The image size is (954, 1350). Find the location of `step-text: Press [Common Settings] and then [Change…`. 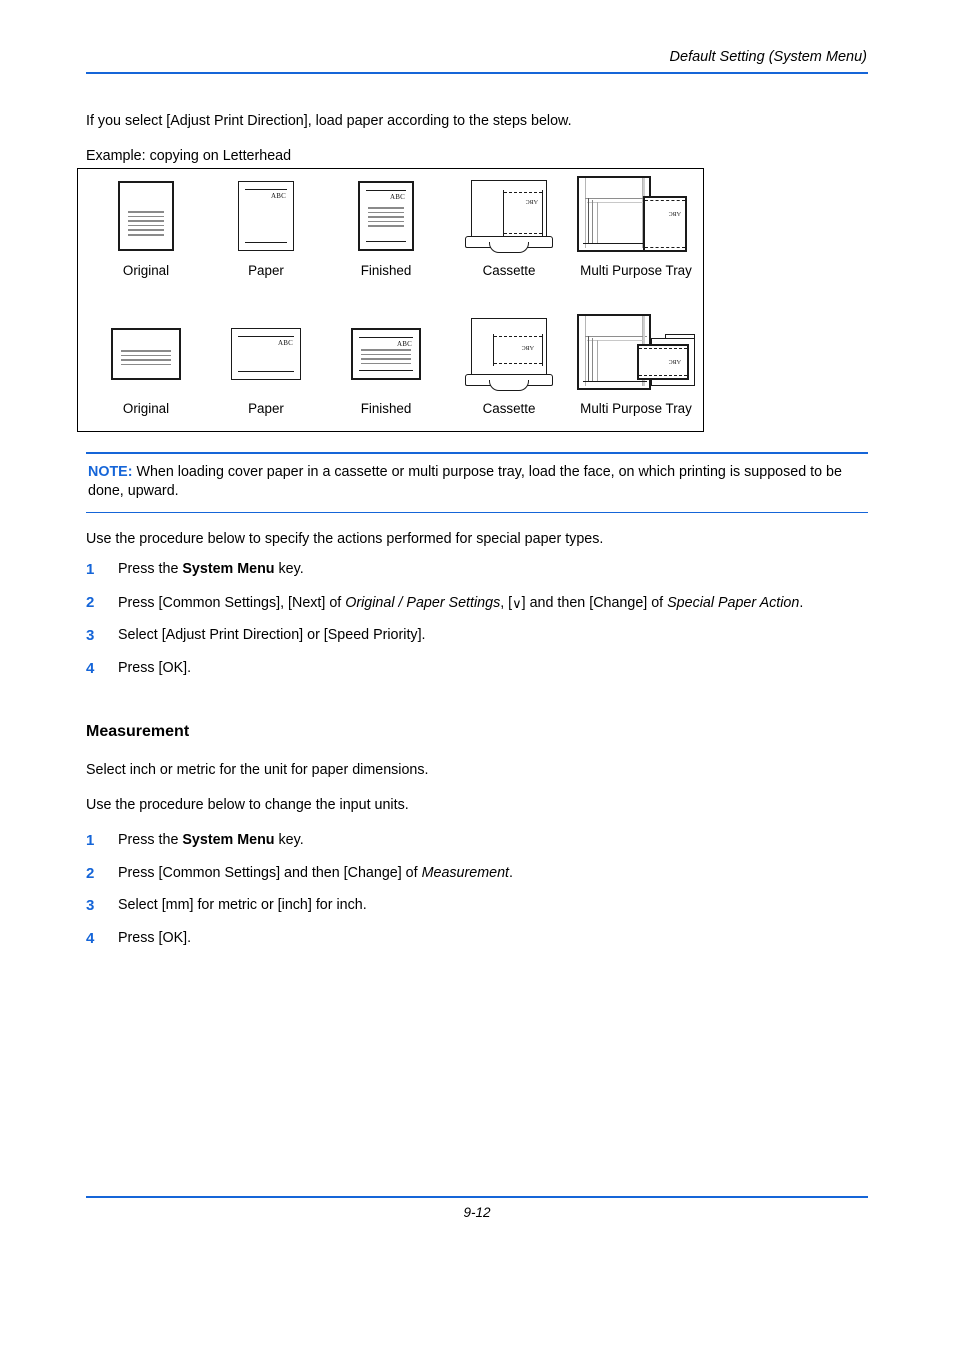

step-text: Press [Common Settings] and then [Change… is located at coordinates (315, 872).